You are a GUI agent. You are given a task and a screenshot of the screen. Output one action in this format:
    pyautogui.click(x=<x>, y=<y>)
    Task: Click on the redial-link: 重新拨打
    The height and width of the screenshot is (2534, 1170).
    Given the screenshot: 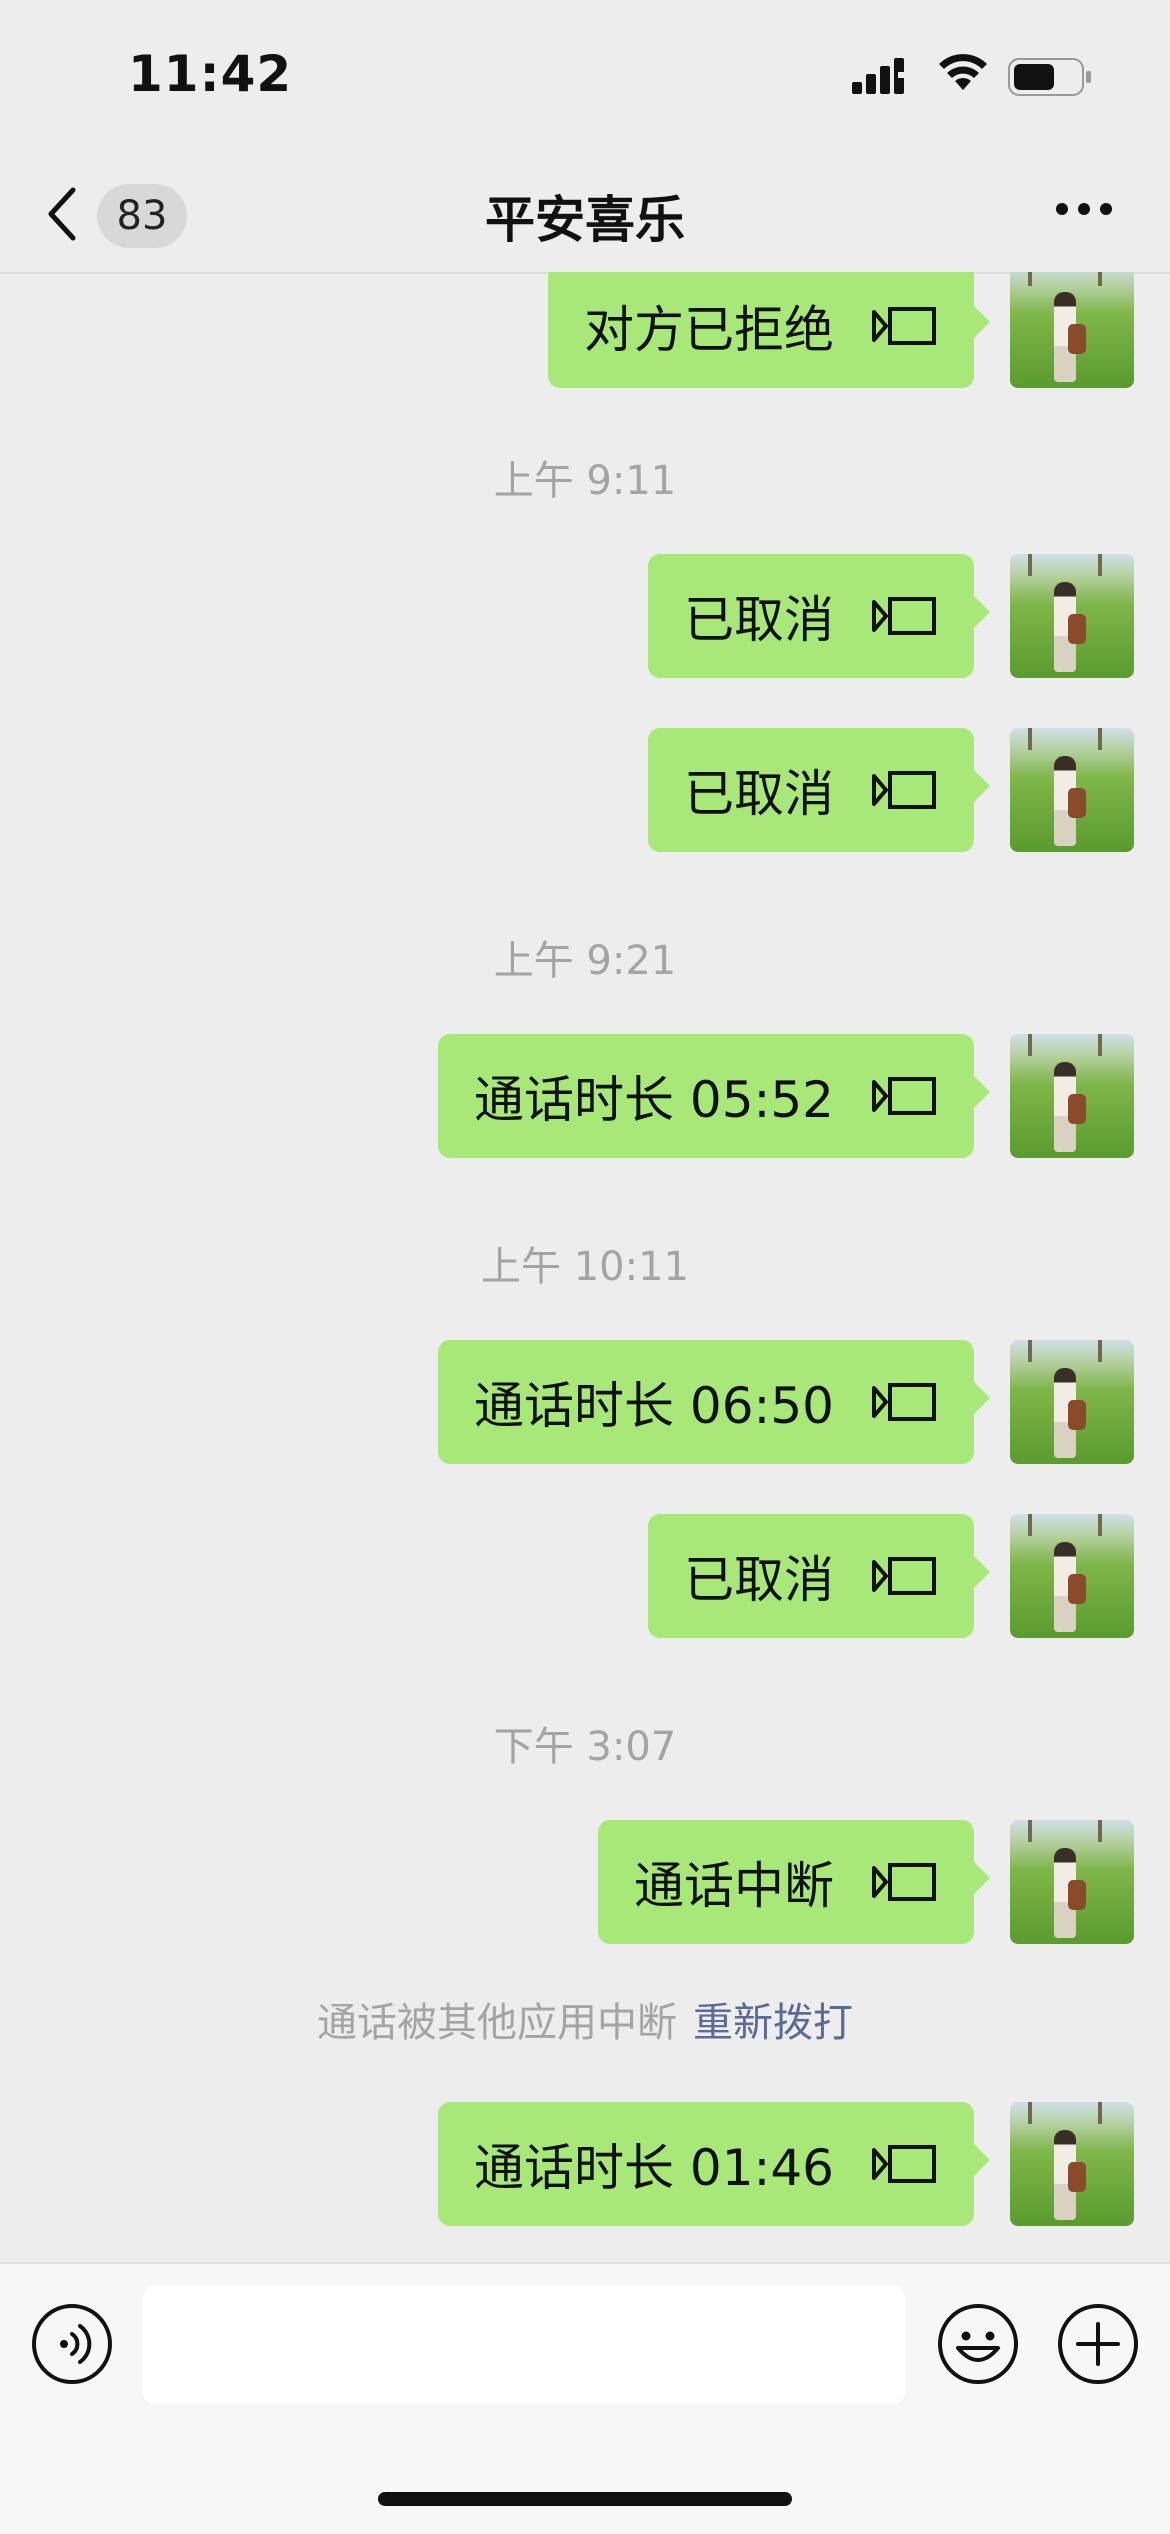 What is the action you would take?
    pyautogui.click(x=773, y=2023)
    